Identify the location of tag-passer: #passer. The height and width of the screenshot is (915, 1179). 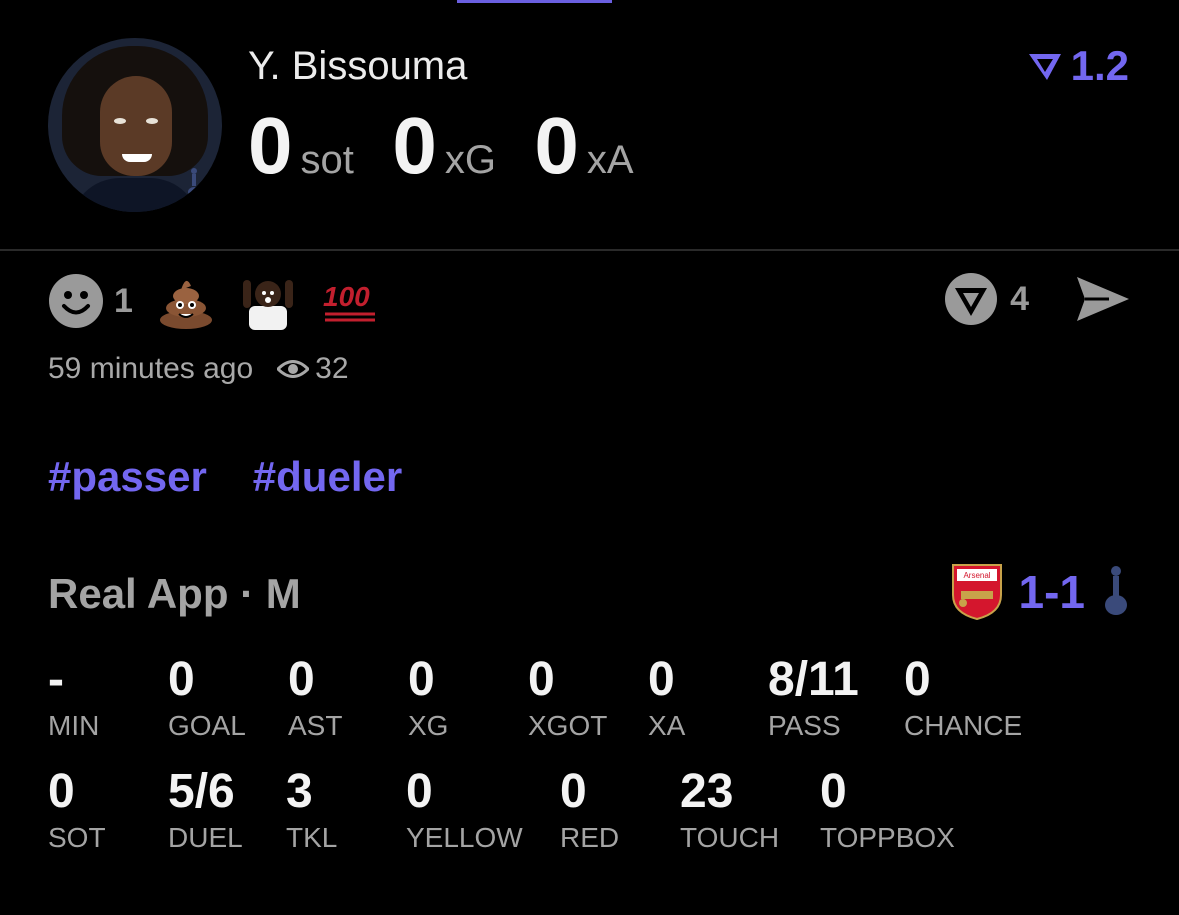
(127, 476).